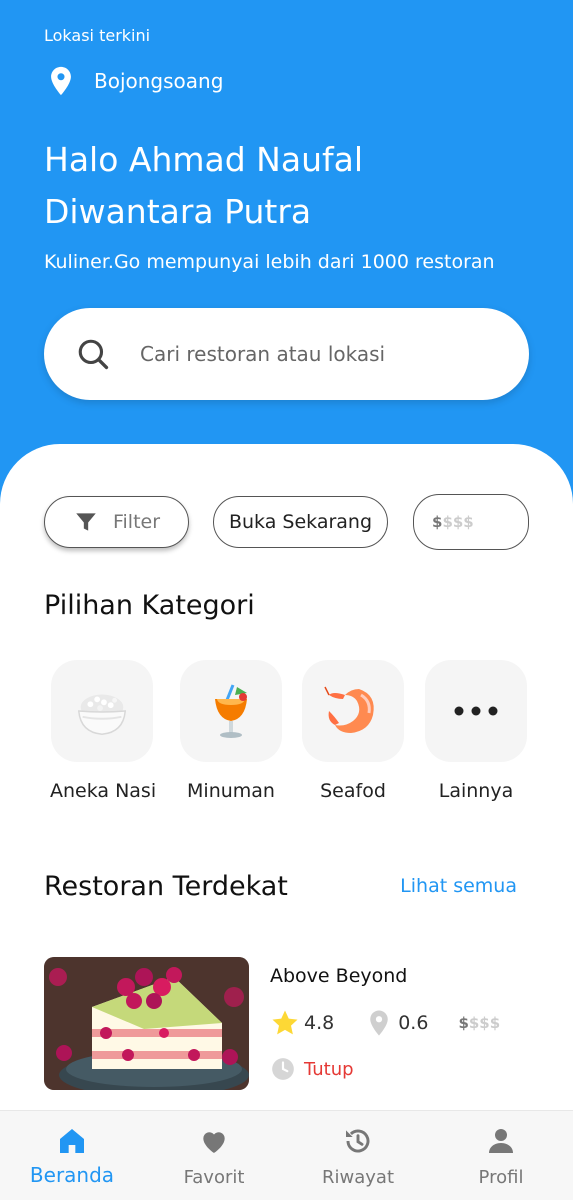 This screenshot has height=1200, width=573. Describe the element at coordinates (358, 1177) in the screenshot. I see `nav-label: Riwayat` at that location.